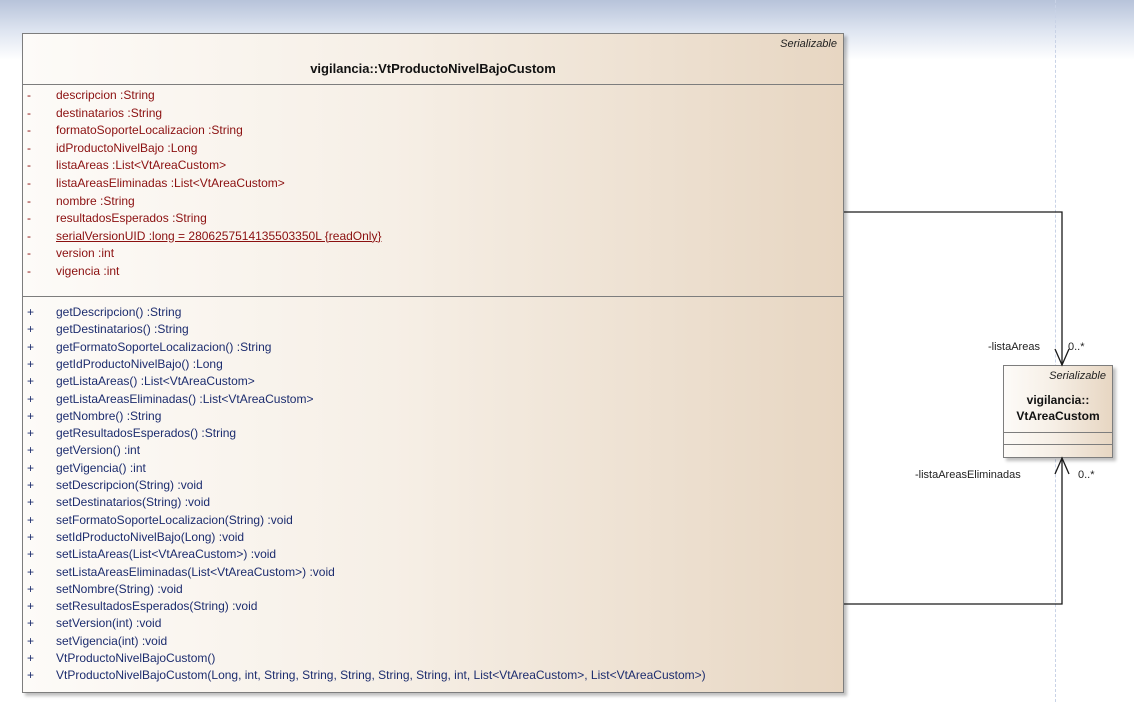  Describe the element at coordinates (968, 475) in the screenshot. I see `role-label-listaareaseliminadas: -listaAreasEliminadas` at that location.